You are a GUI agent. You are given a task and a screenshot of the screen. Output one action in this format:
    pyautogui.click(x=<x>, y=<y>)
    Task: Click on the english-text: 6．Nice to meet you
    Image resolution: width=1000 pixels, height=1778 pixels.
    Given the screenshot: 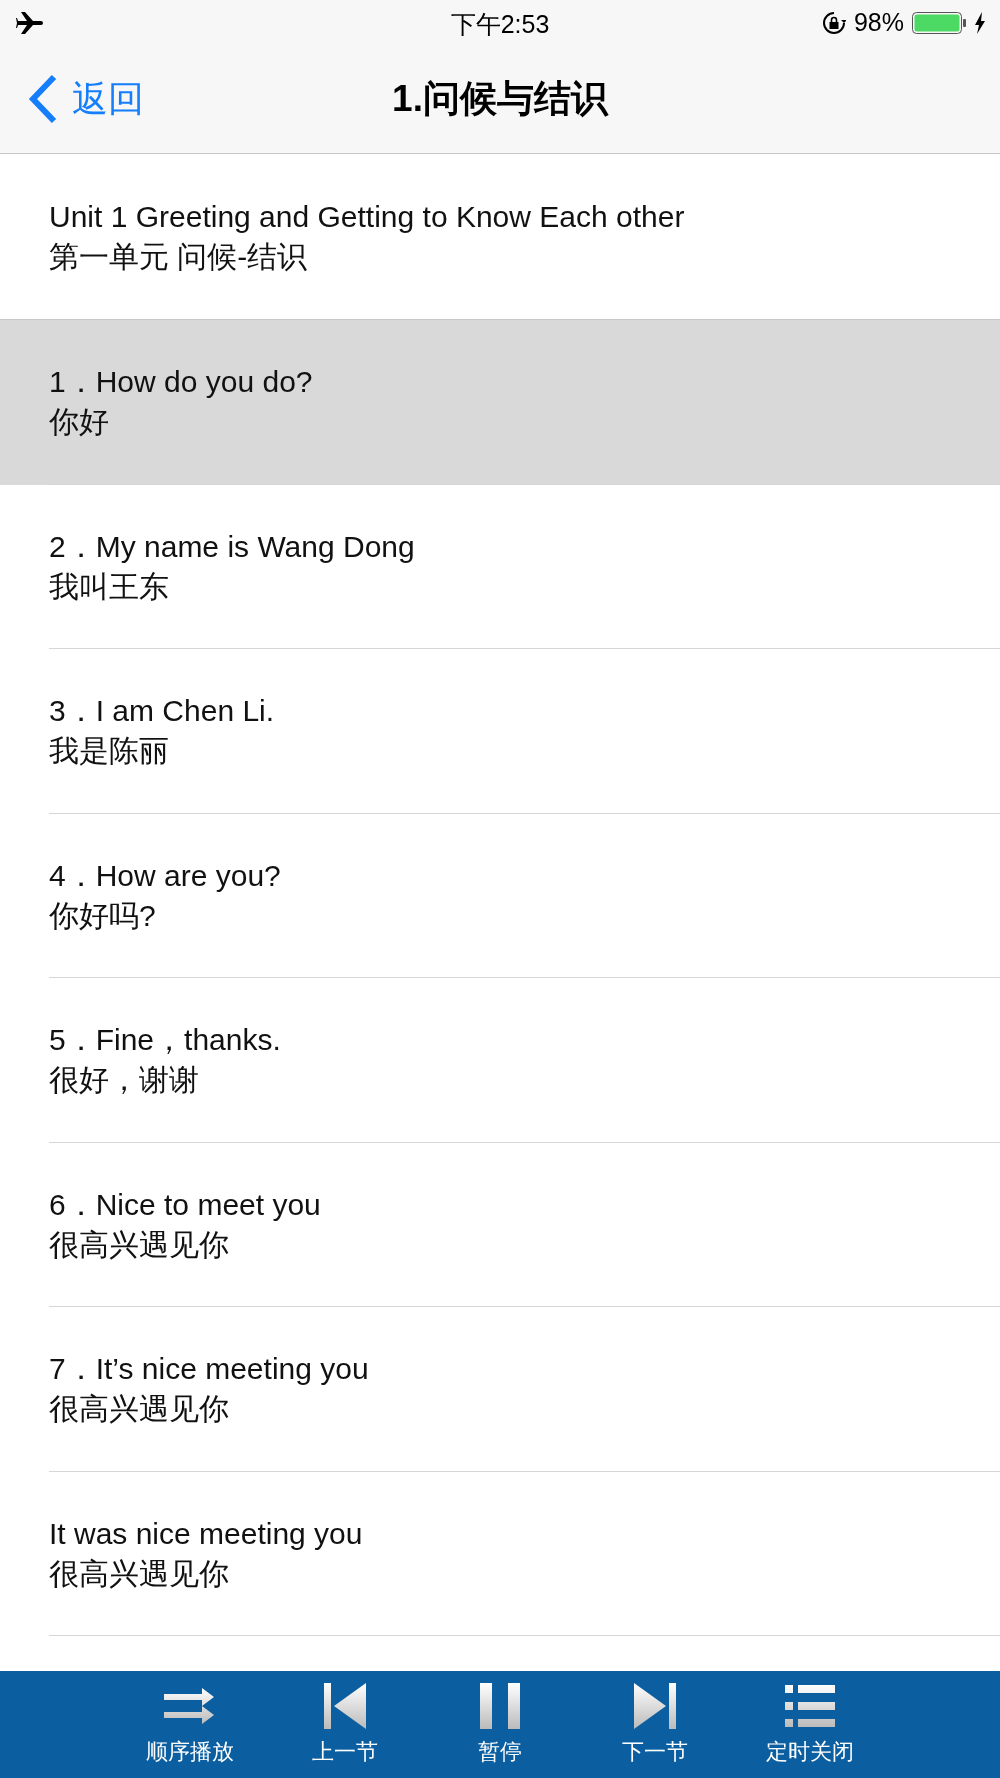 What is the action you would take?
    pyautogui.click(x=185, y=1204)
    